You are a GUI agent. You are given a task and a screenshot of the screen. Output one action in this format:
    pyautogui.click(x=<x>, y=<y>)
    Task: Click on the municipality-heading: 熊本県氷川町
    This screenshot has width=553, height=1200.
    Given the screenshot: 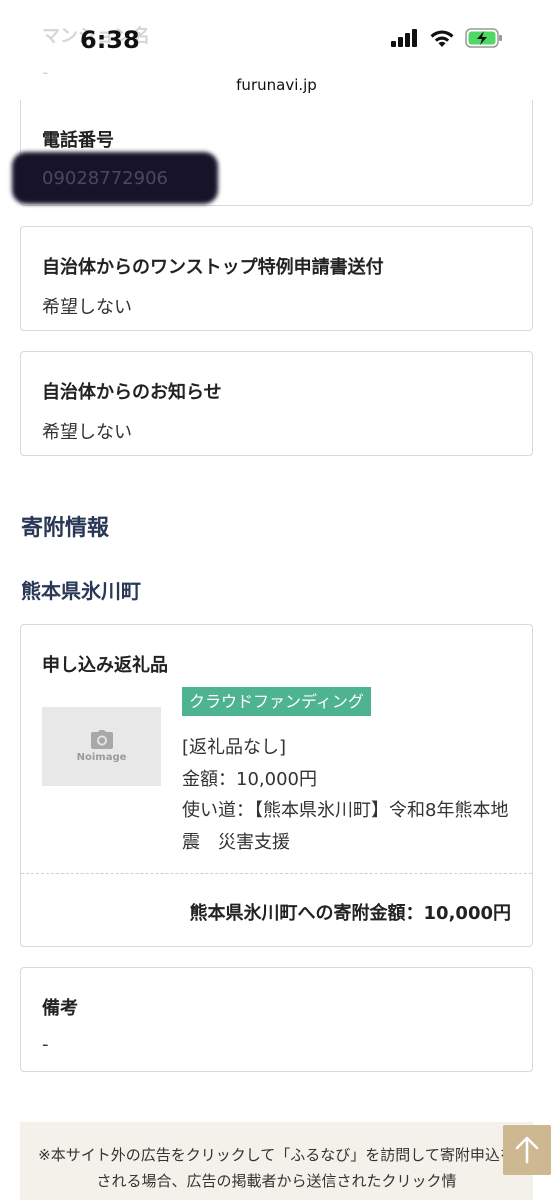 What is the action you would take?
    pyautogui.click(x=81, y=591)
    